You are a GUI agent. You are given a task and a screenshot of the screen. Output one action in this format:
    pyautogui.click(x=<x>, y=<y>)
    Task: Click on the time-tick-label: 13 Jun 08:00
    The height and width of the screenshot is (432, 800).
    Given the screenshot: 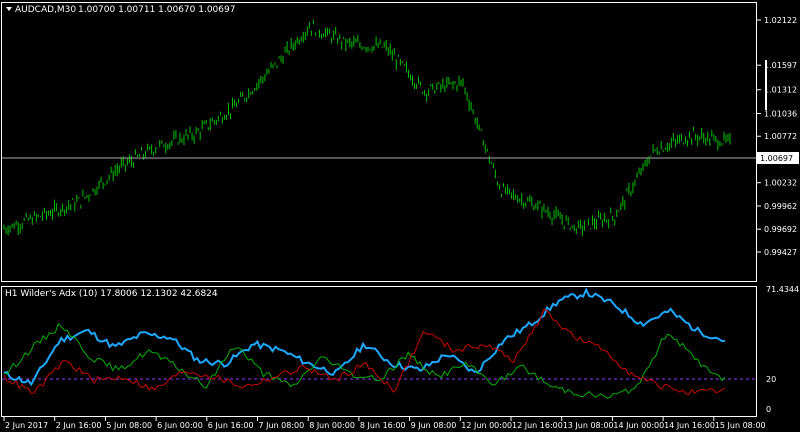 What is the action you would take?
    pyautogui.click(x=588, y=425)
    